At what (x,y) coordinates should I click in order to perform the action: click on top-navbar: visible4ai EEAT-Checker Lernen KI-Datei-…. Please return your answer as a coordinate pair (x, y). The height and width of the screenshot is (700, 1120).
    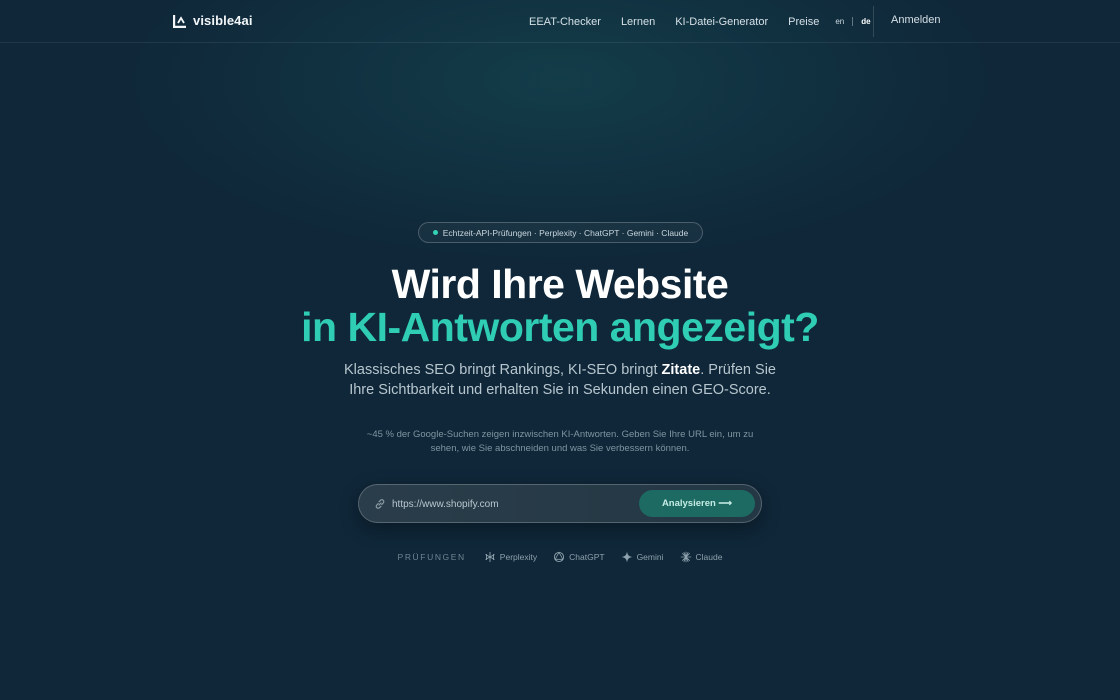
    Looking at the image, I should click on (560, 21).